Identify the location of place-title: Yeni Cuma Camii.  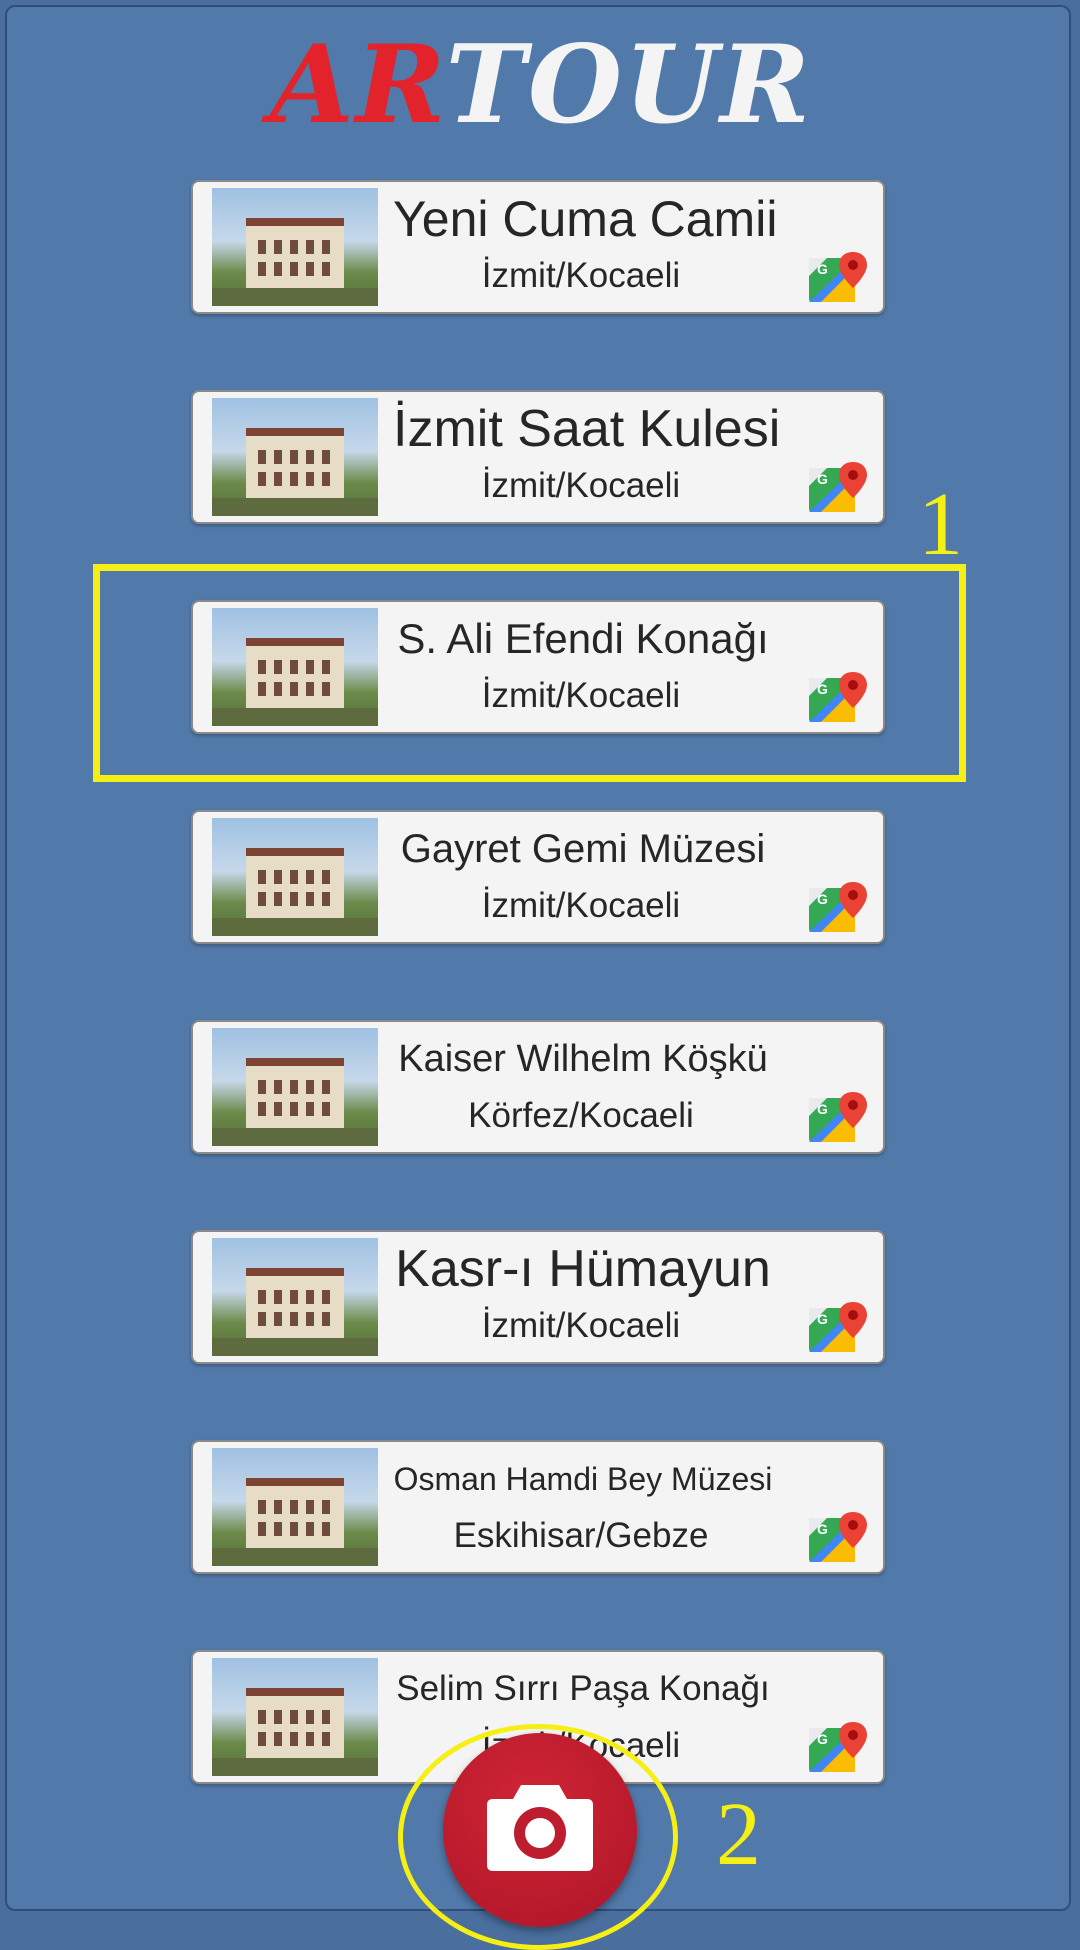
(585, 219).